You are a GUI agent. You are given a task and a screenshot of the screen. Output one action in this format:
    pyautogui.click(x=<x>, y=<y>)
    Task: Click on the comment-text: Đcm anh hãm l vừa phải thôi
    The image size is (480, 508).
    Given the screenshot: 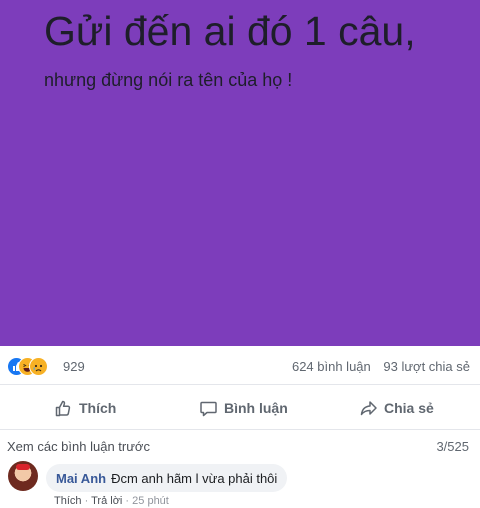 What is the action you would take?
    pyautogui.click(x=194, y=478)
    